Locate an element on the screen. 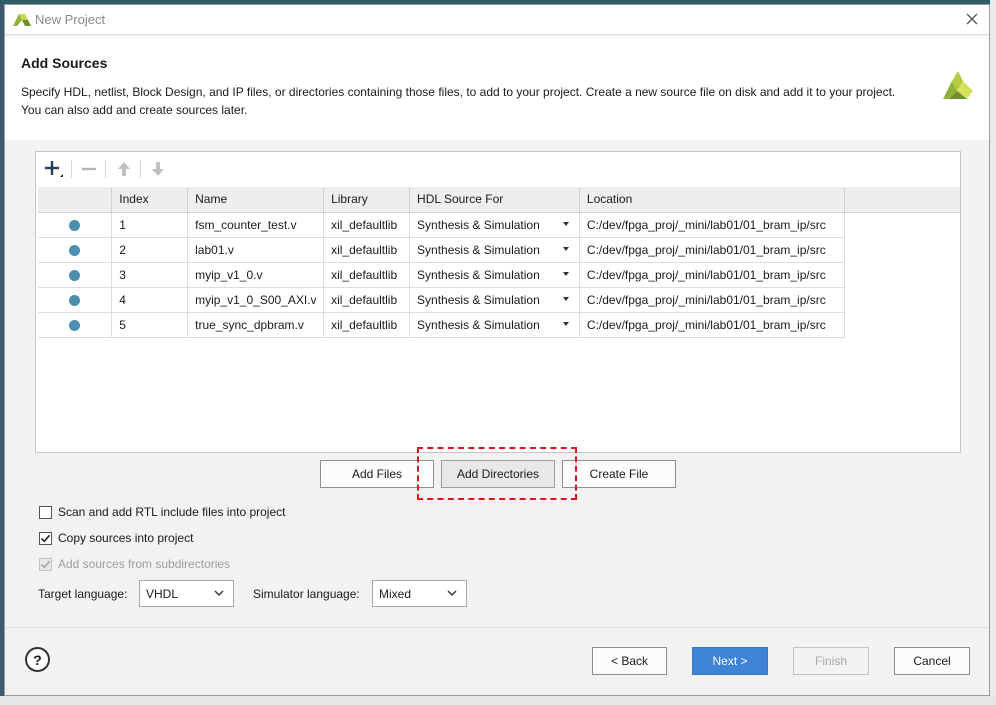 The width and height of the screenshot is (996, 705). column-header-index: Index is located at coordinates (150, 200).